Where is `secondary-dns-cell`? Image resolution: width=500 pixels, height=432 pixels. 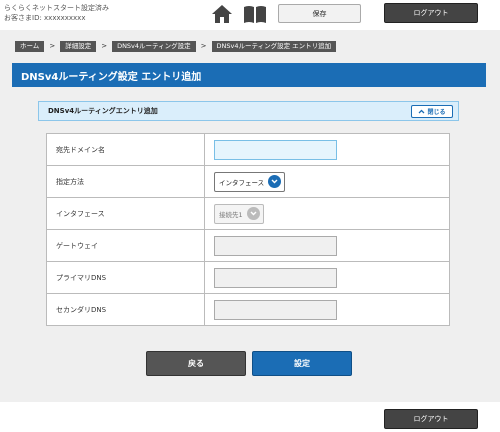 secondary-dns-cell is located at coordinates (327, 309).